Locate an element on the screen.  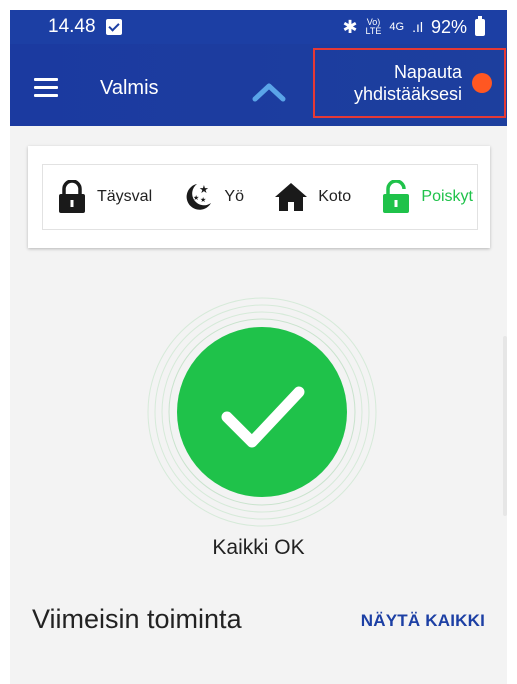
arming-mode-card: Täysval ★ ★ ★ Yö Koto Poiskyt is located at coordinates (259, 197).